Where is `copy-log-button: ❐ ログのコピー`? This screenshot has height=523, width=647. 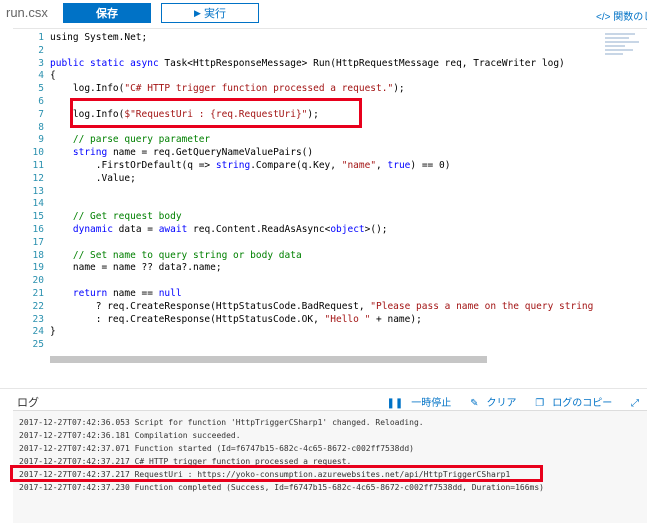 copy-log-button: ❐ ログのコピー is located at coordinates (569, 403).